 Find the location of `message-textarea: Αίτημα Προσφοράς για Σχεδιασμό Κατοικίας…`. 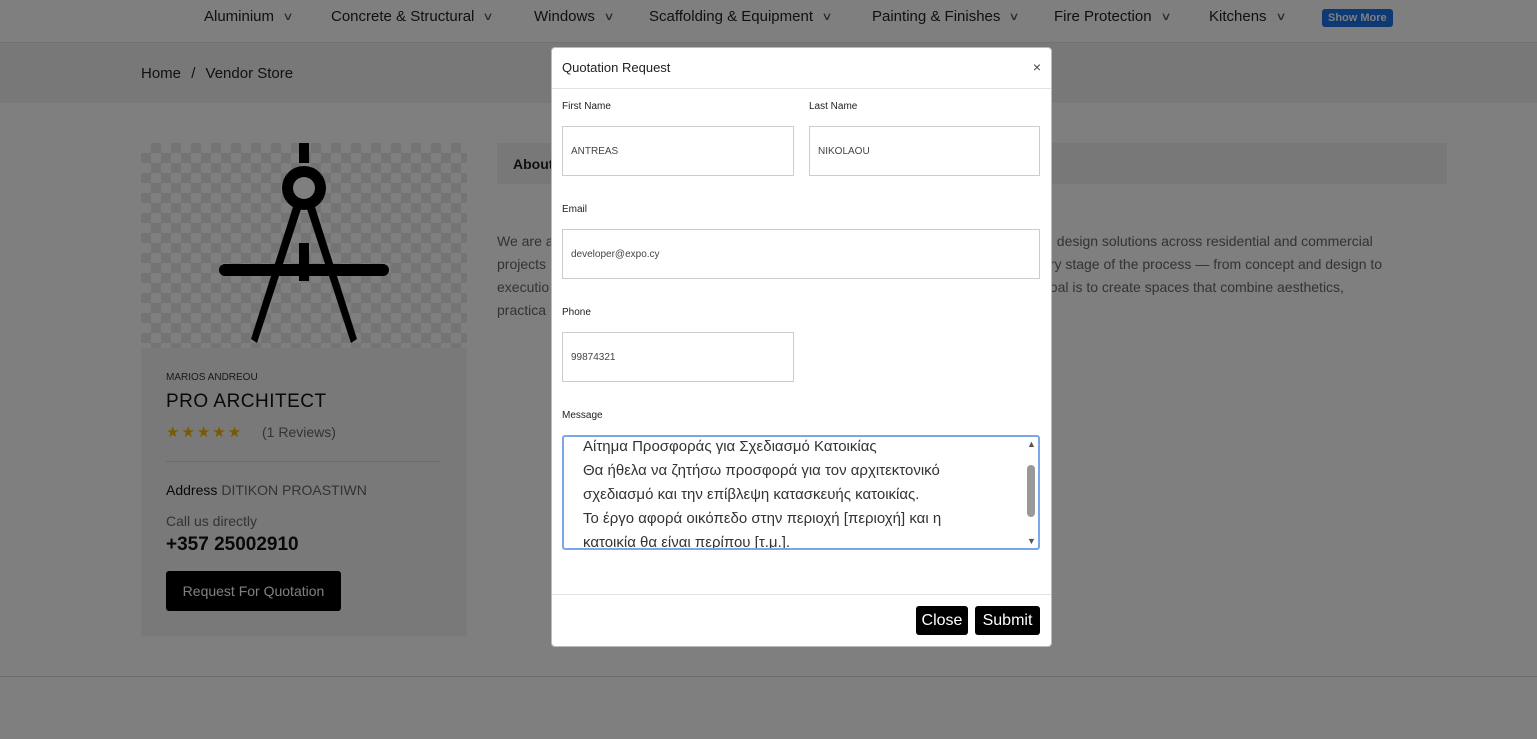

message-textarea: Αίτημα Προσφοράς για Σχεδιασμό Κατοικίας… is located at coordinates (801, 492).